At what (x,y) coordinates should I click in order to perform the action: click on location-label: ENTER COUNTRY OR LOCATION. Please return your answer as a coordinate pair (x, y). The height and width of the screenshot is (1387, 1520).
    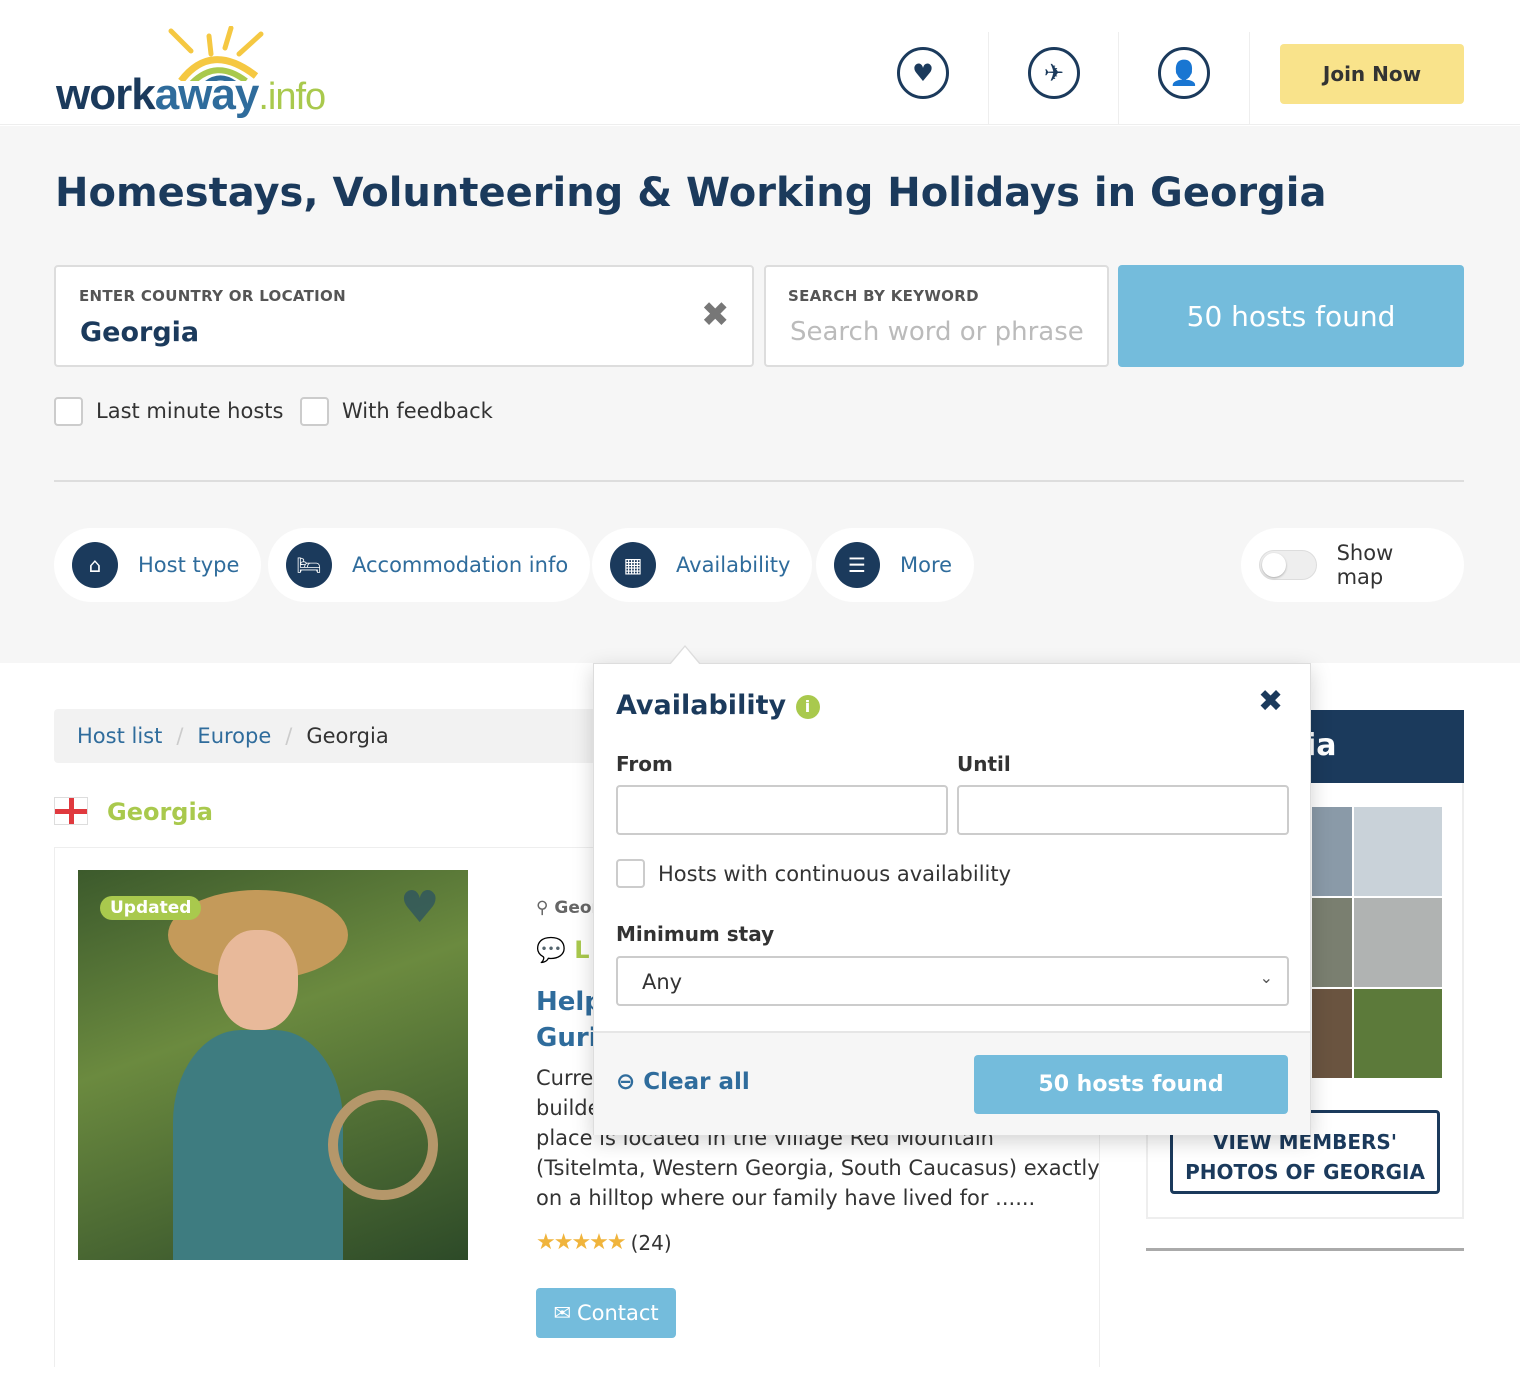
    Looking at the image, I should click on (212, 296).